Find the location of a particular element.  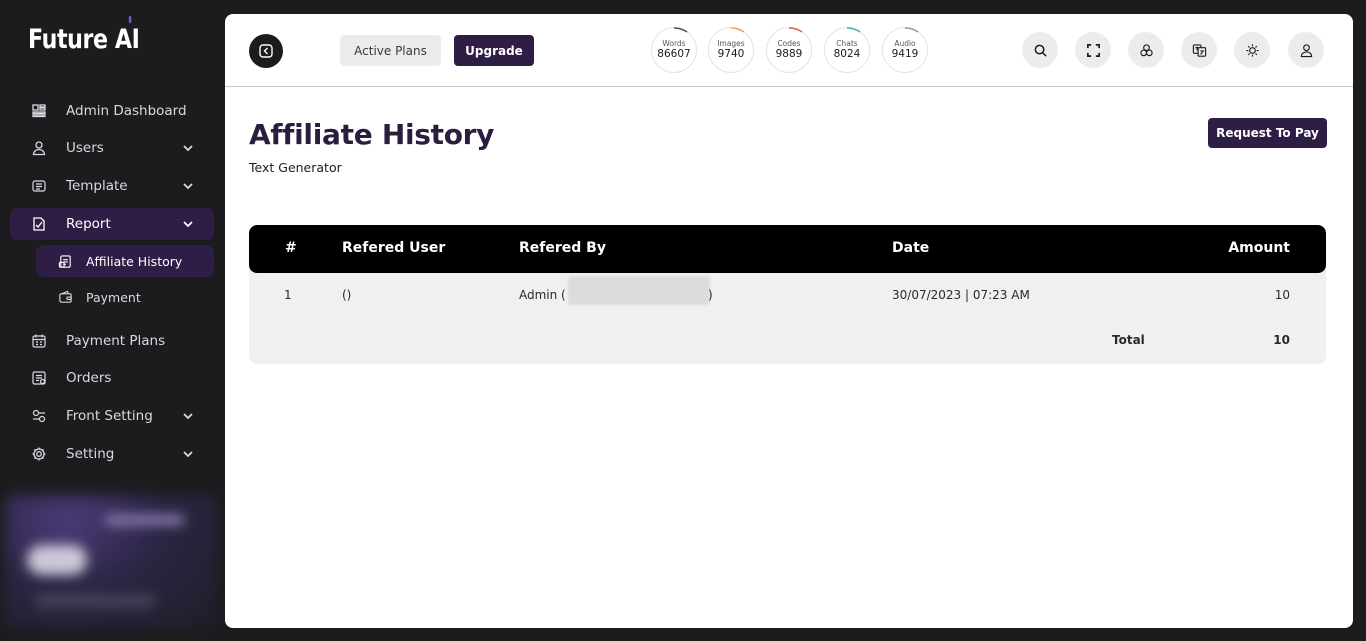

translate-button is located at coordinates (1199, 50).